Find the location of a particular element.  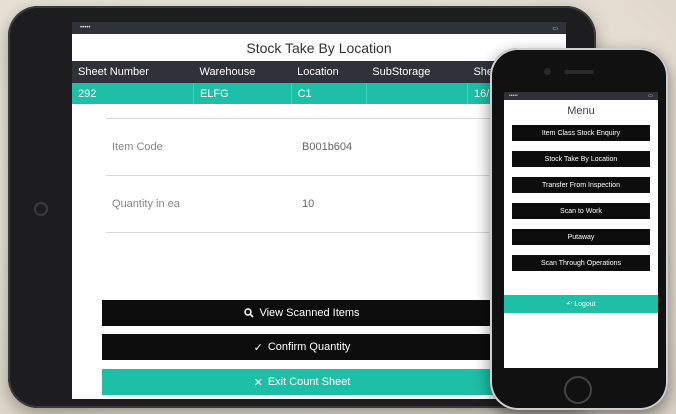

menu-item-scan-to-work: Scan to Work is located at coordinates (581, 211).